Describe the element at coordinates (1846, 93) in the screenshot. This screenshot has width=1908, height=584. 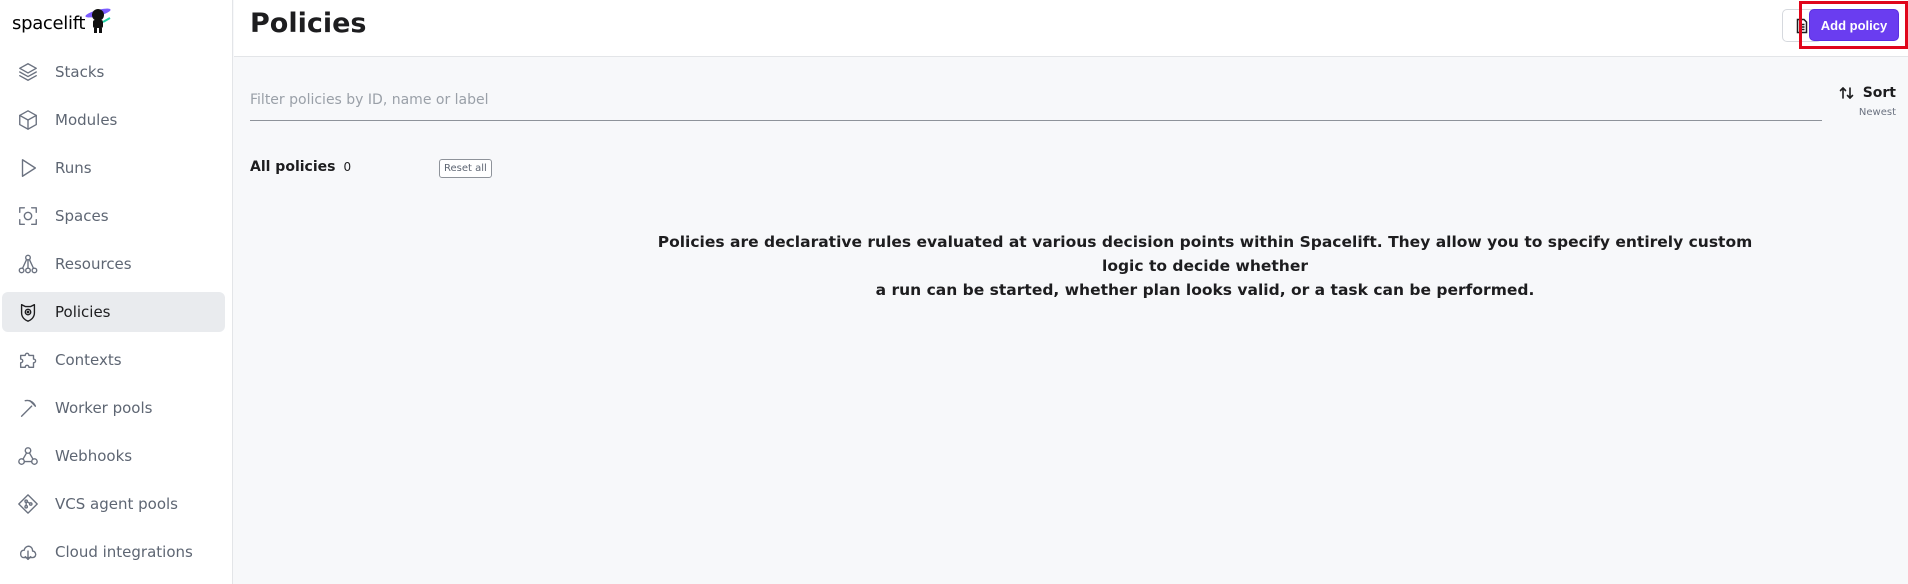
I see `sort-arrows-icon` at that location.